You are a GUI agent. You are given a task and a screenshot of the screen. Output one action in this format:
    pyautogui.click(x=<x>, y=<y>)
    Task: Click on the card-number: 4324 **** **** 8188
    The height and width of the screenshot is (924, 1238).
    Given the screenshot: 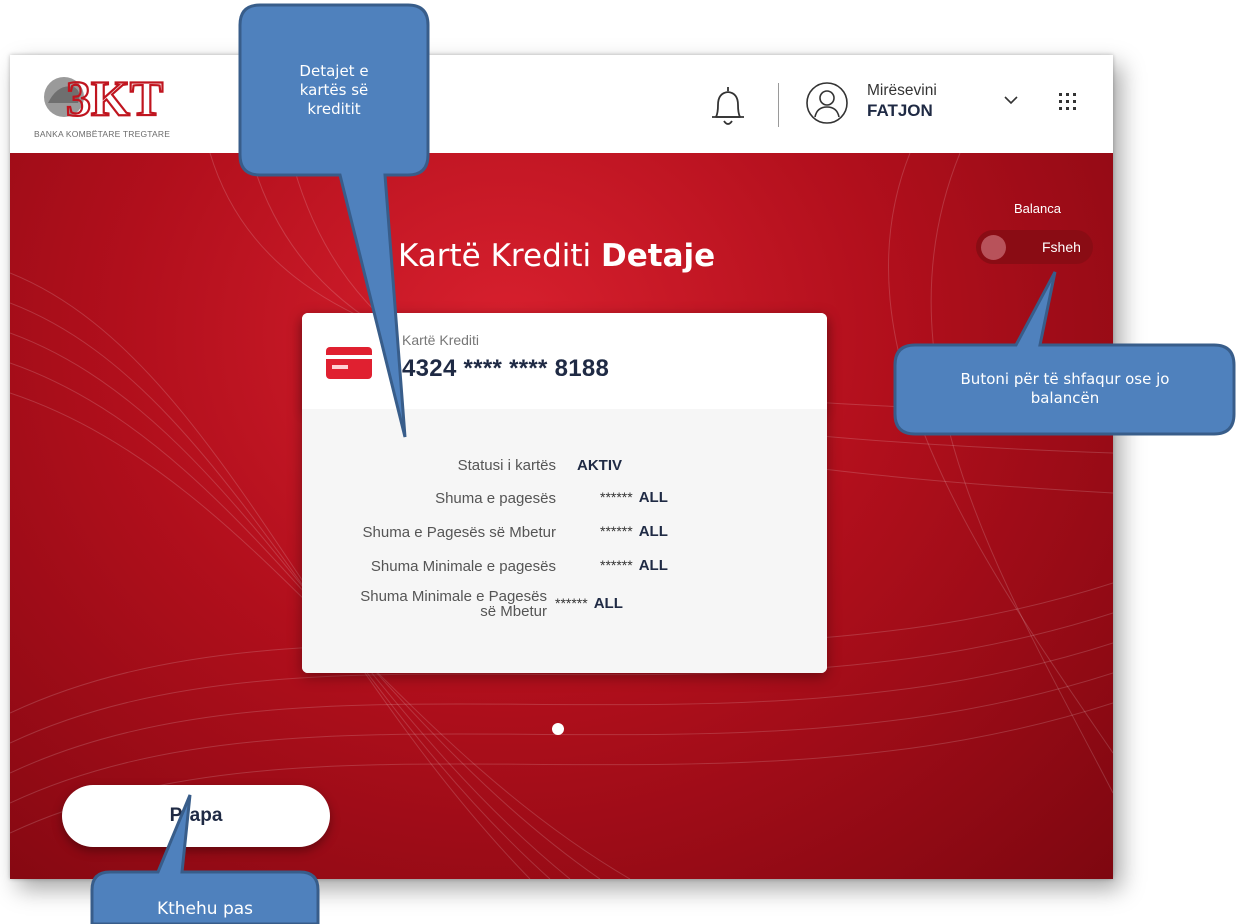 What is the action you would take?
    pyautogui.click(x=506, y=368)
    